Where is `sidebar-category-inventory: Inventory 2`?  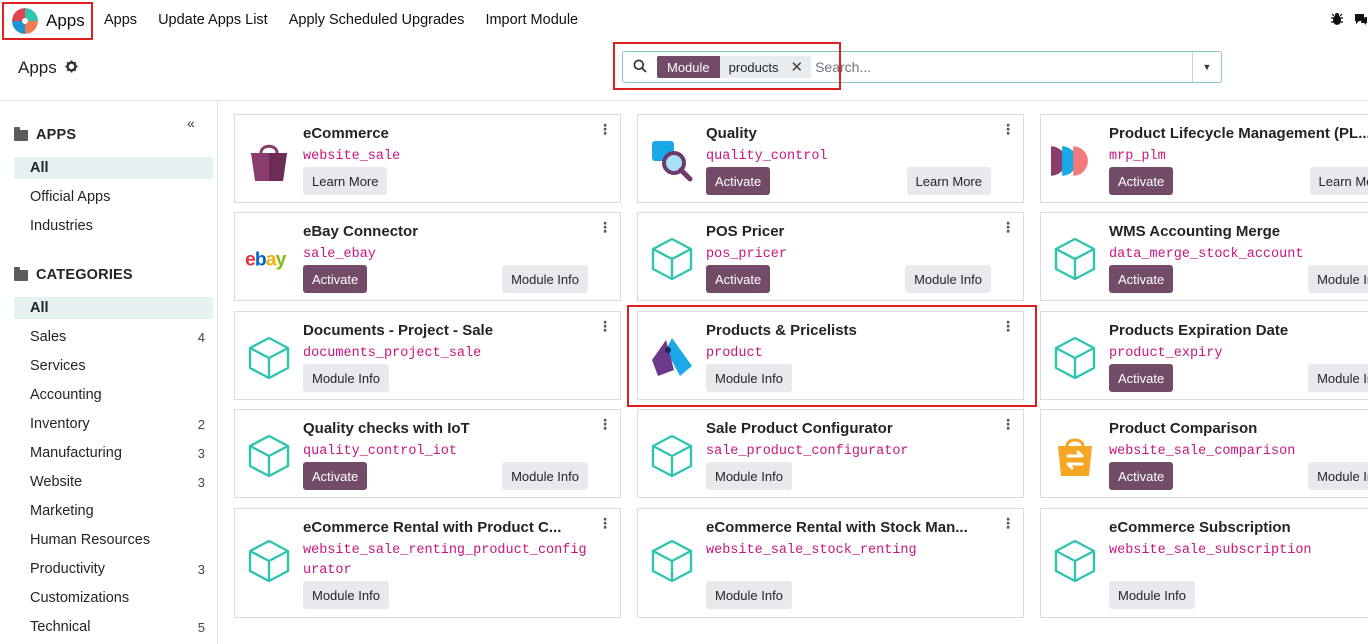
sidebar-category-inventory: Inventory 2 is located at coordinates (113, 424).